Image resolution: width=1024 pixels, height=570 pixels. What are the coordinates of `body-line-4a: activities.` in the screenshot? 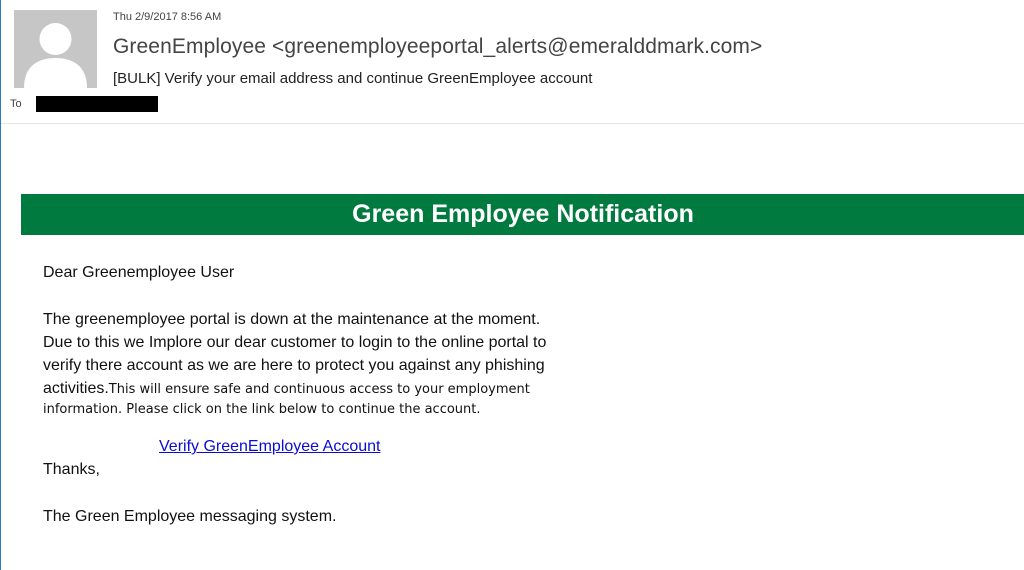 It's located at (76, 388).